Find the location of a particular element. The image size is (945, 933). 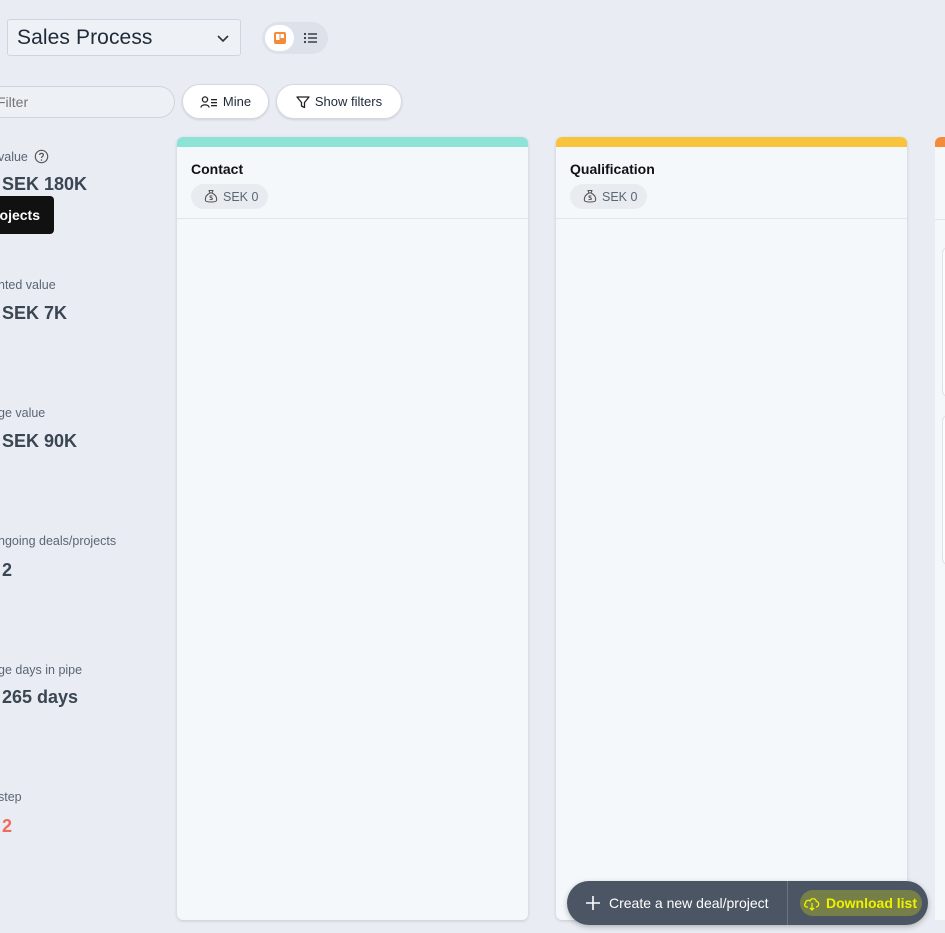

show-filters-label: Show filters is located at coordinates (348, 101).